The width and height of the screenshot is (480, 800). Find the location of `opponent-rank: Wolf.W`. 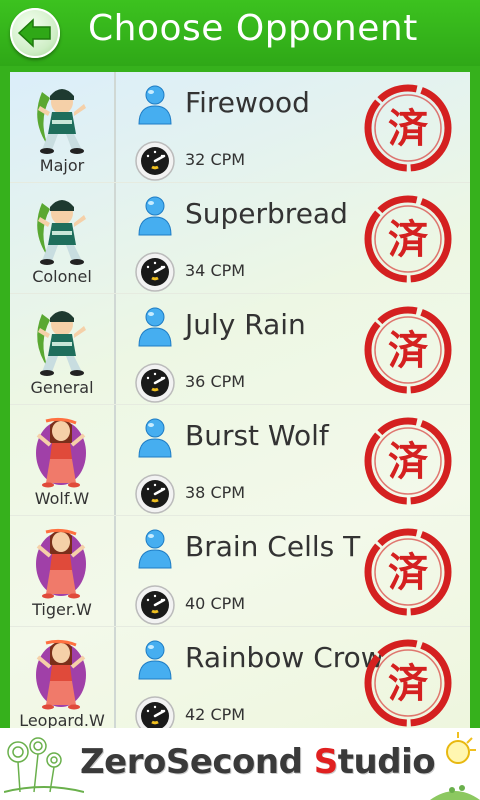

opponent-rank: Wolf.W is located at coordinates (62, 498).